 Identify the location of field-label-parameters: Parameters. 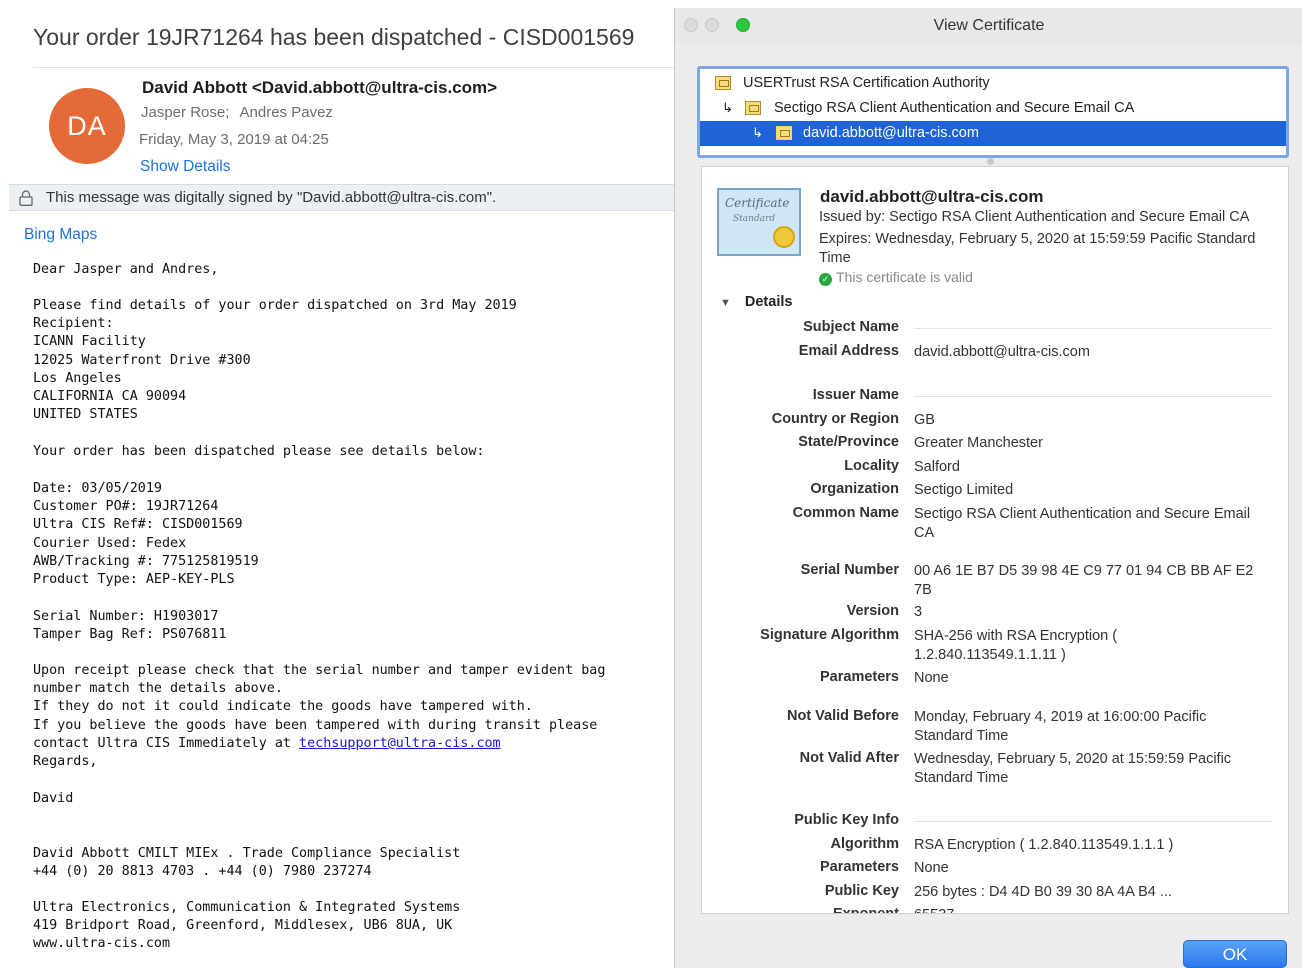
(859, 677).